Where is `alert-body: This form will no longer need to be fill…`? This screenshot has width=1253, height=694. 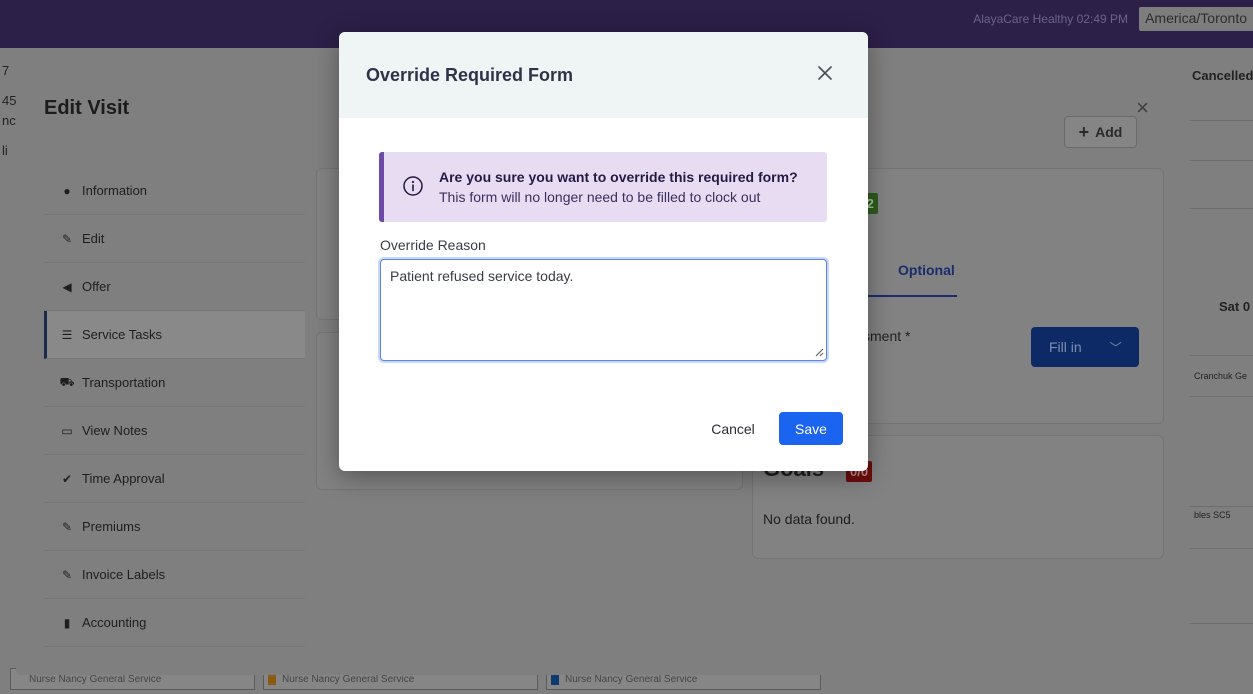 alert-body: This form will no longer need to be fill… is located at coordinates (600, 197).